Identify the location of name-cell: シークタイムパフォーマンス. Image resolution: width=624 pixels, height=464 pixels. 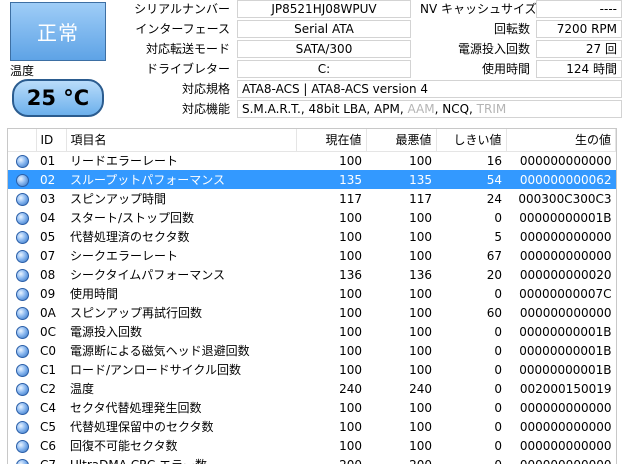
(148, 275).